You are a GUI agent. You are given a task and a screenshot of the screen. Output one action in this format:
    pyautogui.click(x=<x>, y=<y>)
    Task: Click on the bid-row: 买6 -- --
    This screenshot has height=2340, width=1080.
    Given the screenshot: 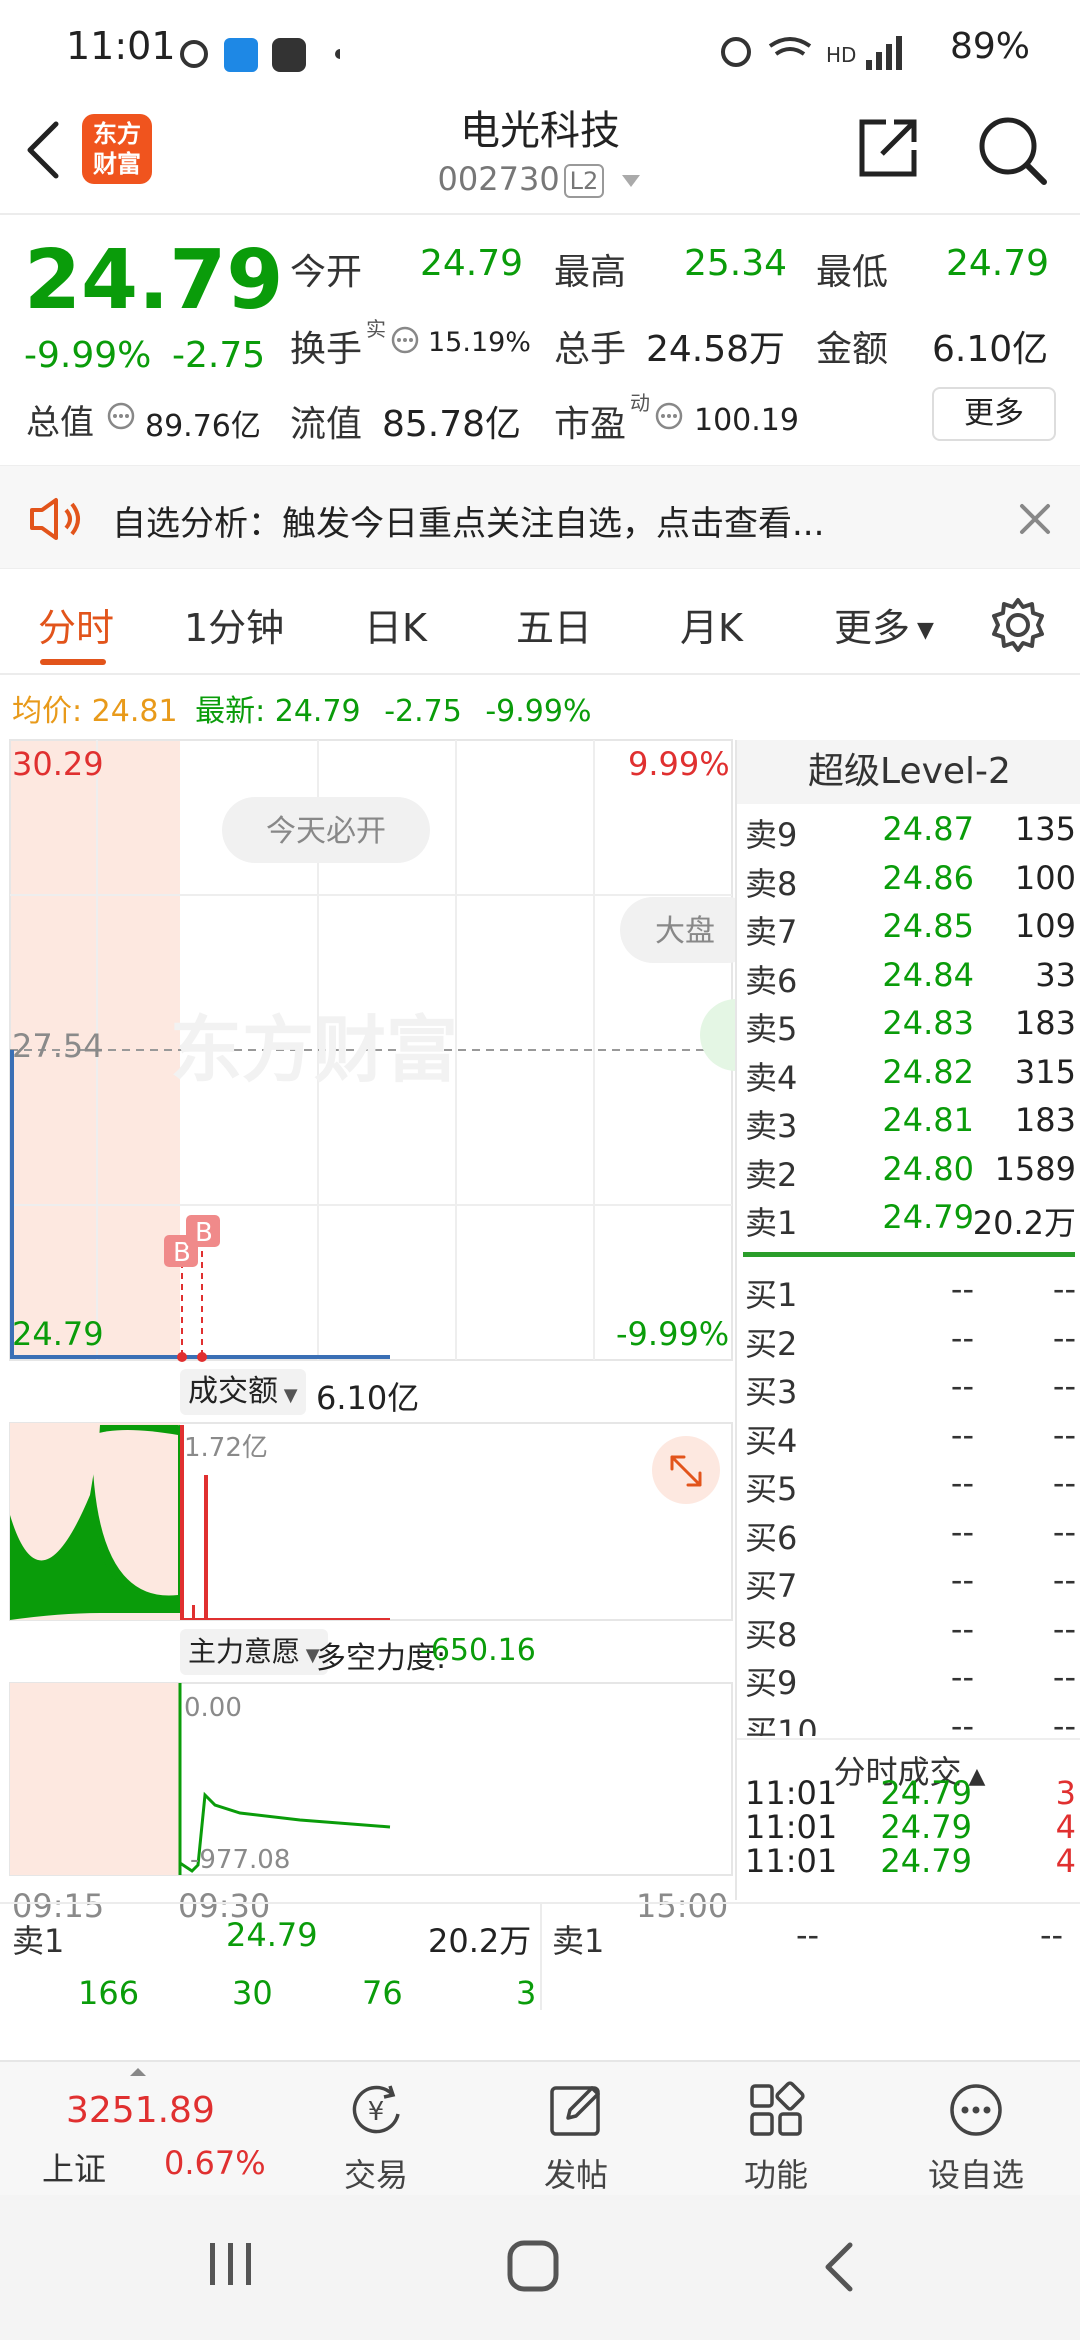 What is the action you would take?
    pyautogui.click(x=908, y=1537)
    